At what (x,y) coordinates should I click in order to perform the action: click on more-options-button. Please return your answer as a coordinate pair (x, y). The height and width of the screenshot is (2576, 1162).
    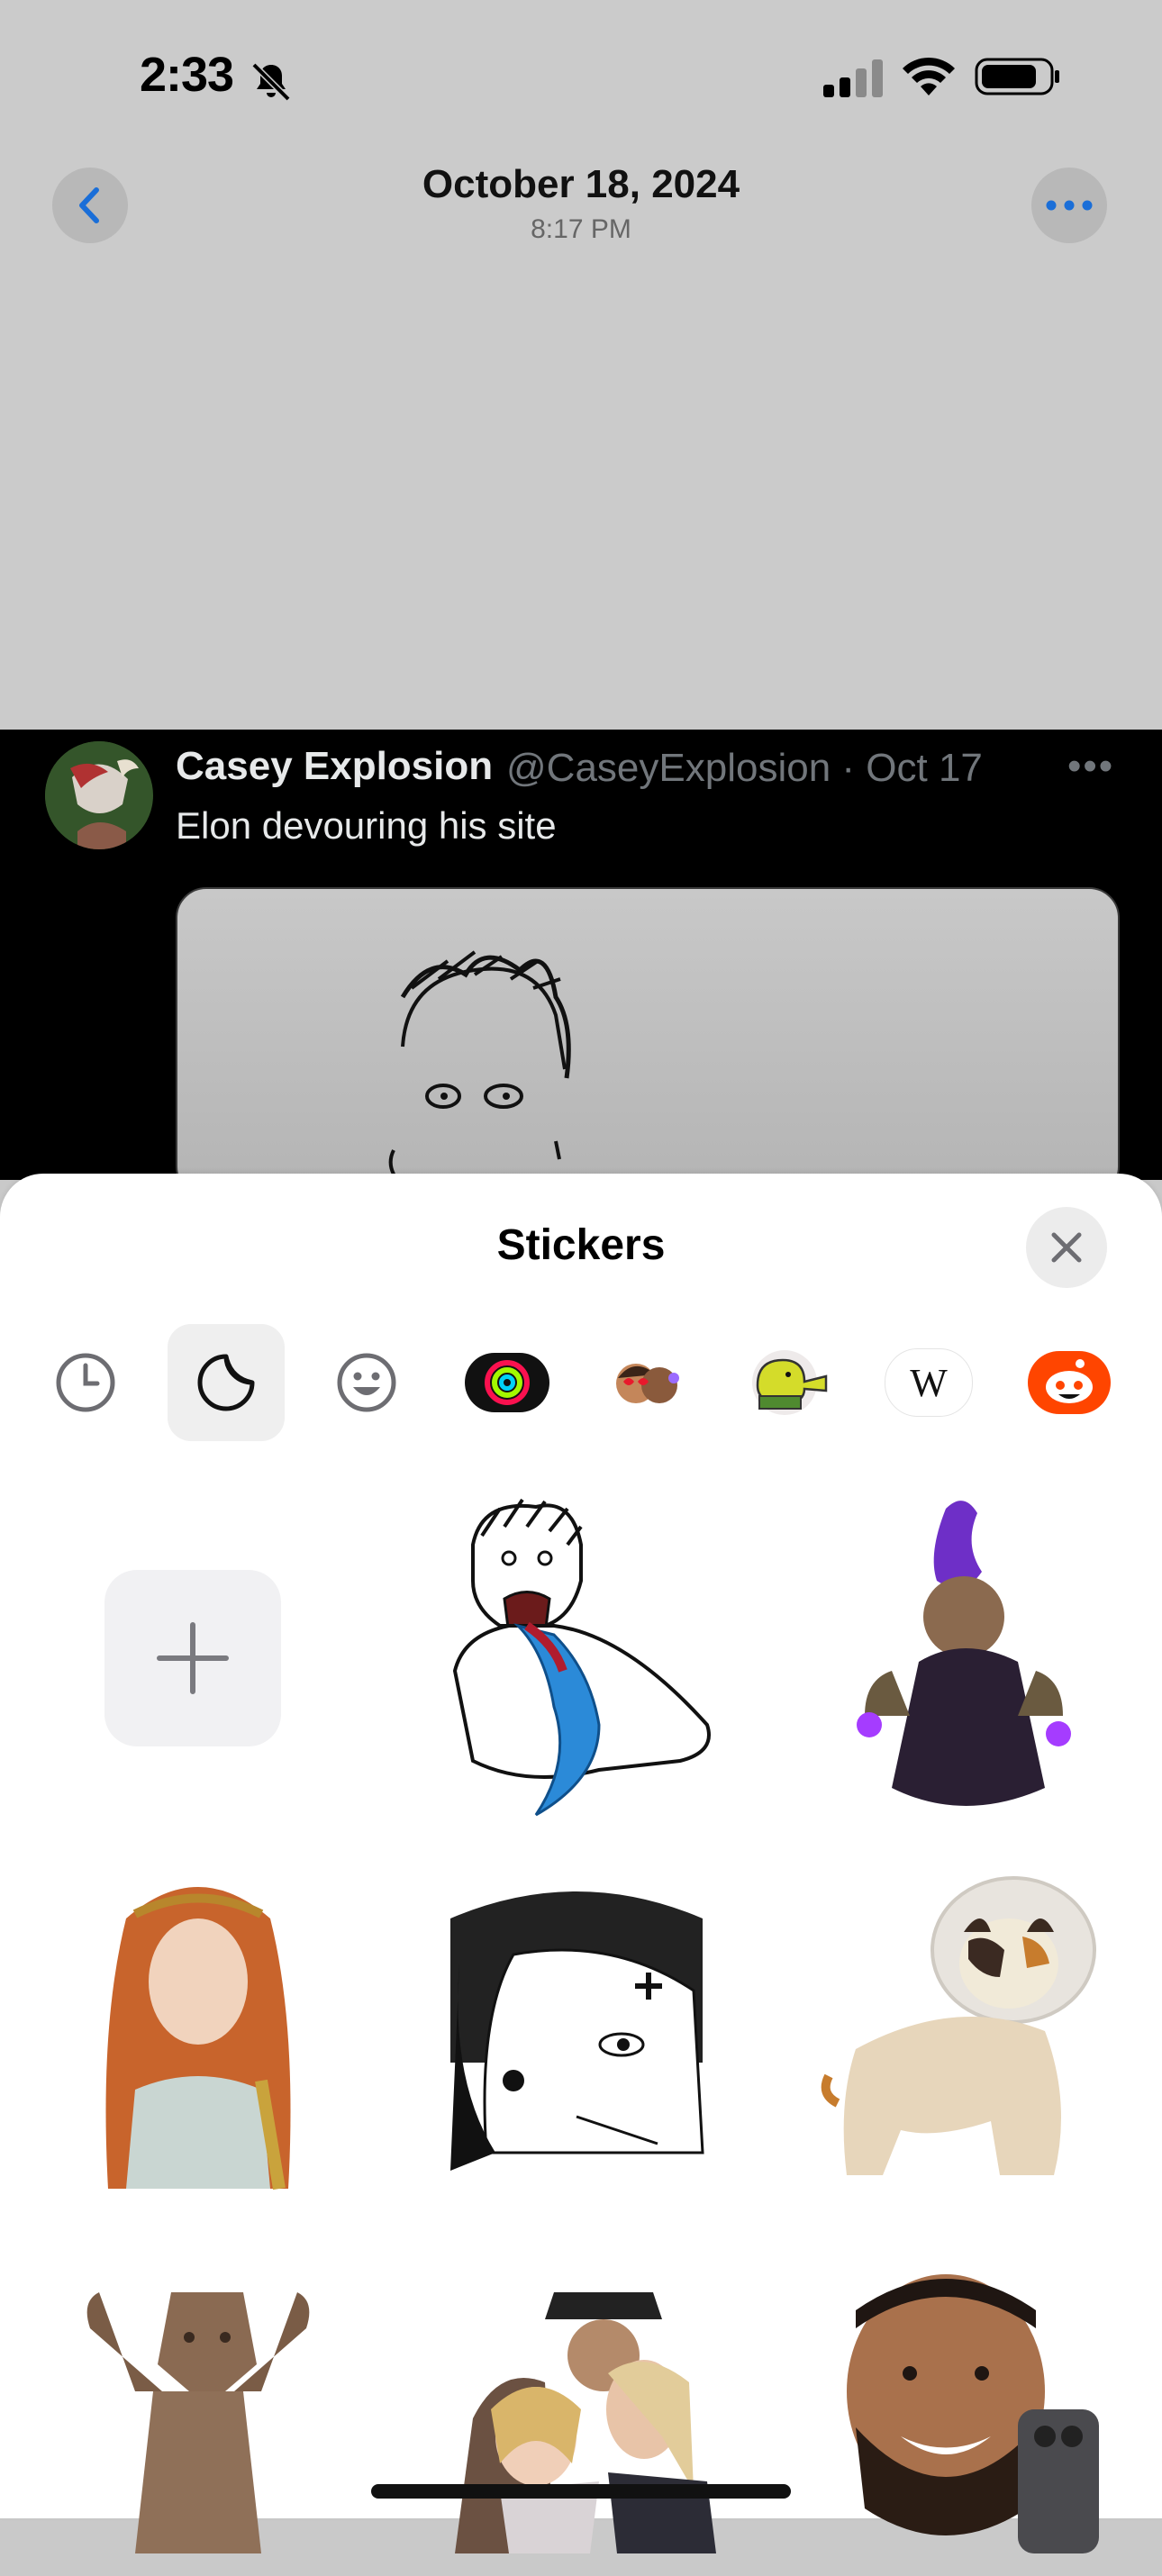
    Looking at the image, I should click on (1069, 205).